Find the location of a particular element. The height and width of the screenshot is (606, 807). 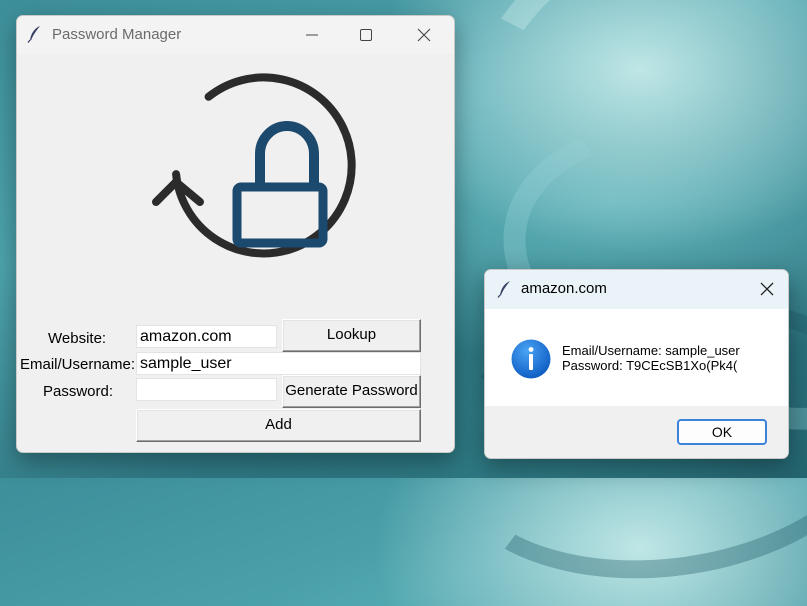

email-username-label: Email/Username: is located at coordinates (78, 364).